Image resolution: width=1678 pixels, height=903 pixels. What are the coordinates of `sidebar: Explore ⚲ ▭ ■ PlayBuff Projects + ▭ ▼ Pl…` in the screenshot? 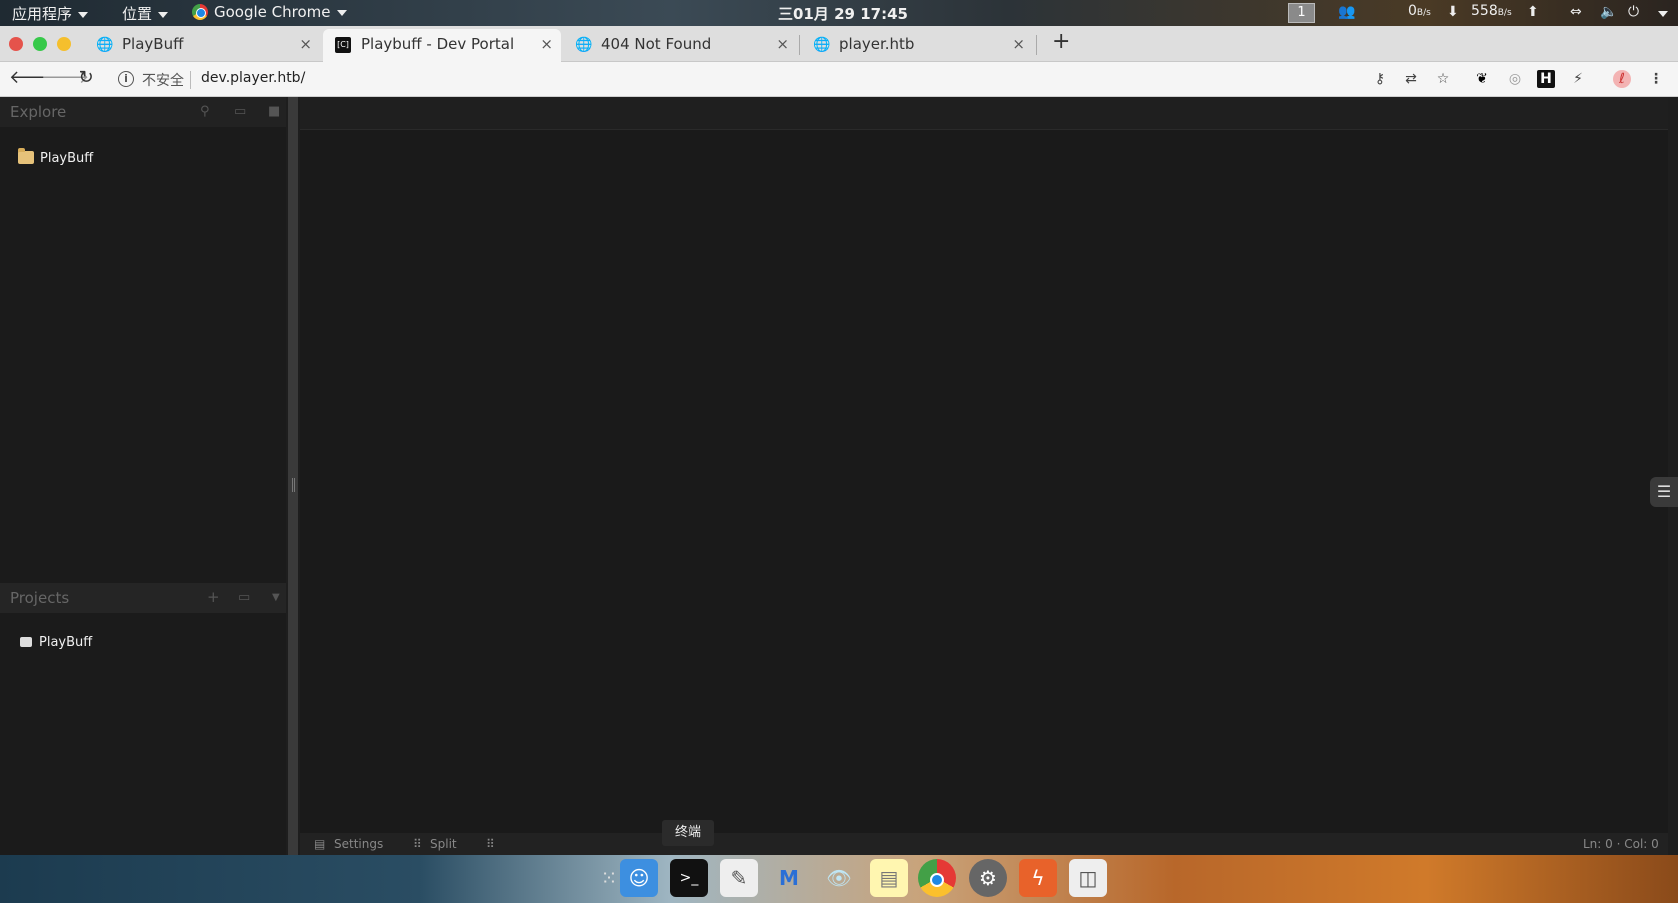 It's located at (143, 476).